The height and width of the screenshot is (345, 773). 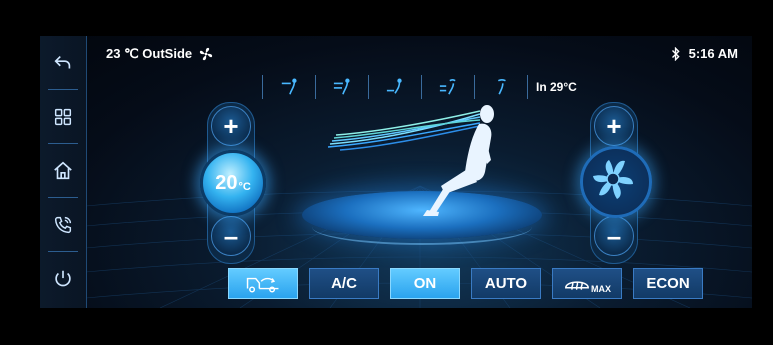 I want to click on sidebar, so click(x=63, y=172).